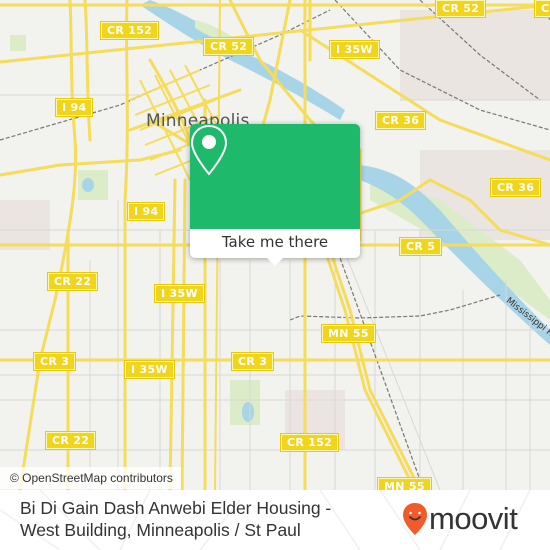  I want to click on take-me-there-button: Take me there, so click(275, 243).